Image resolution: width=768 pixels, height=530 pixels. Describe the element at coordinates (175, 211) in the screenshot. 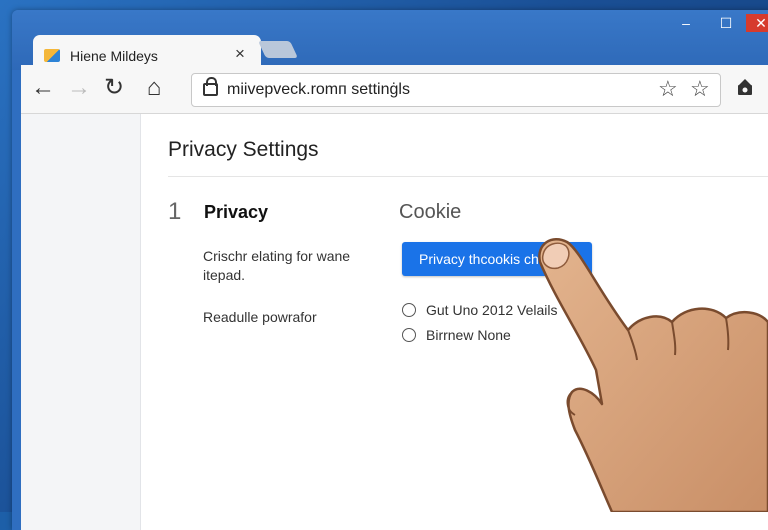

I see `section-number: 1` at that location.